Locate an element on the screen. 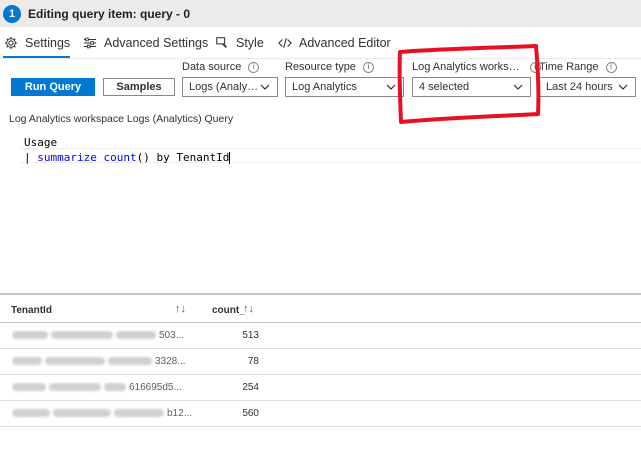  tab-advanced-editor: Advanced Editor is located at coordinates (334, 43).